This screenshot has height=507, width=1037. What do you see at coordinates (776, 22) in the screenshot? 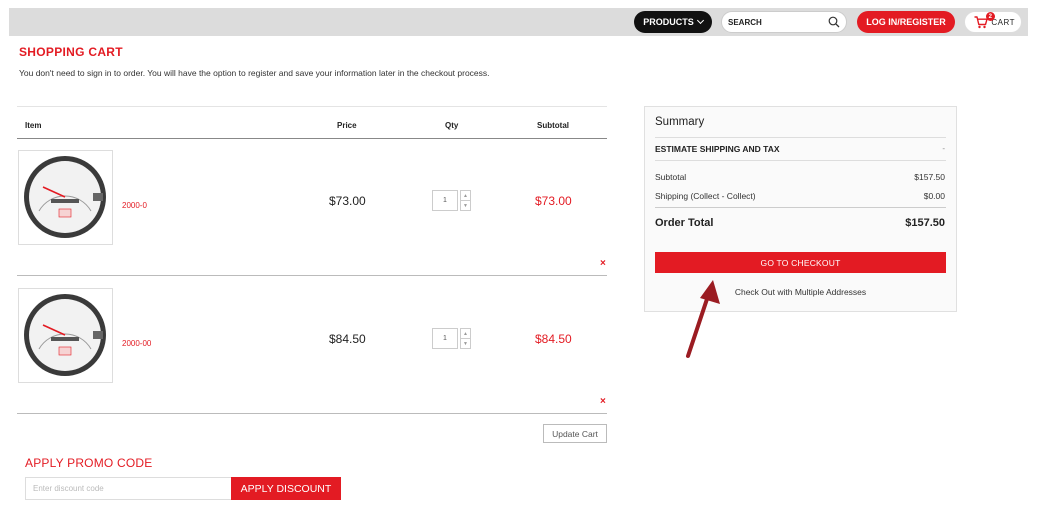
I see `search-input` at bounding box center [776, 22].